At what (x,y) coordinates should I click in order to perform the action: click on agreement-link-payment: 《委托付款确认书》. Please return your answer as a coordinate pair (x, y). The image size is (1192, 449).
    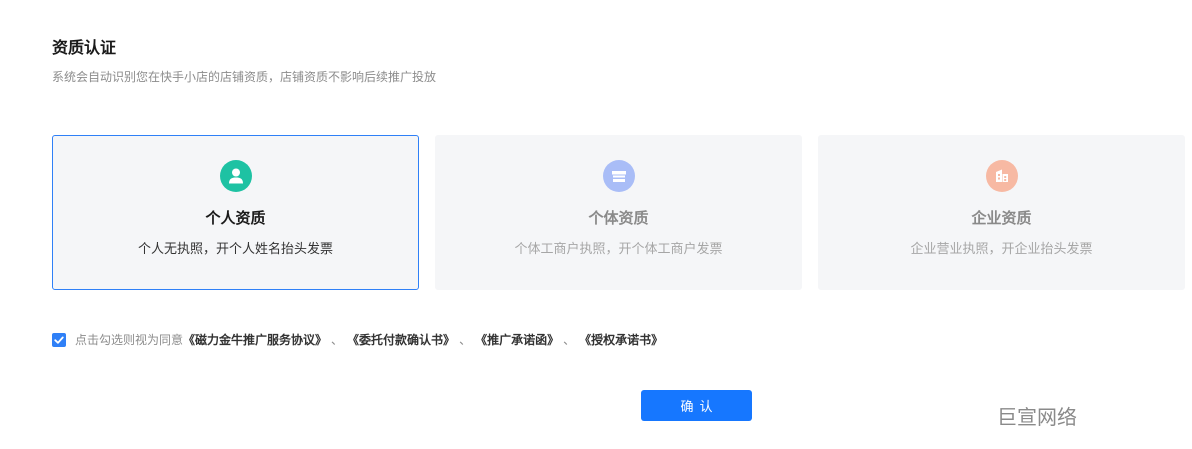
    Looking at the image, I should click on (401, 340).